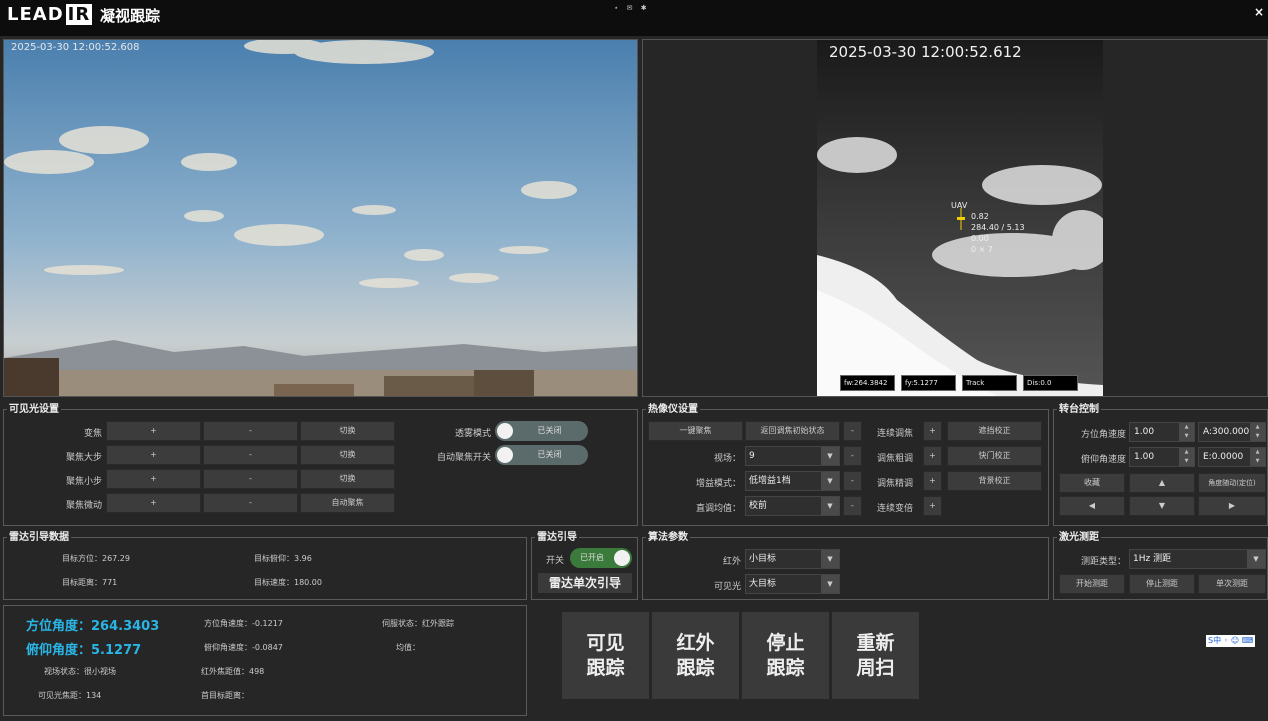 The width and height of the screenshot is (1268, 721). What do you see at coordinates (1092, 483) in the screenshot?
I see `stow-button: 收藏` at bounding box center [1092, 483].